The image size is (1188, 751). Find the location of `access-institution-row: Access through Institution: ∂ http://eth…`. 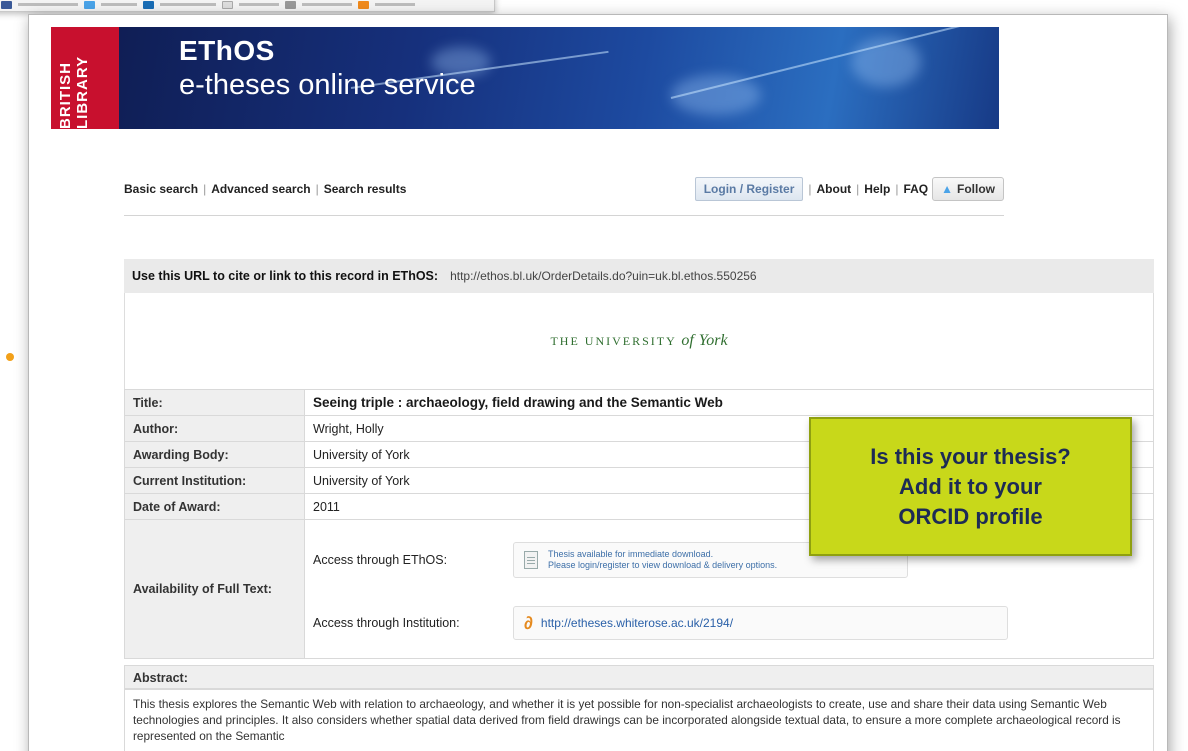

access-institution-row: Access through Institution: ∂ http://eth… is located at coordinates (660, 623).